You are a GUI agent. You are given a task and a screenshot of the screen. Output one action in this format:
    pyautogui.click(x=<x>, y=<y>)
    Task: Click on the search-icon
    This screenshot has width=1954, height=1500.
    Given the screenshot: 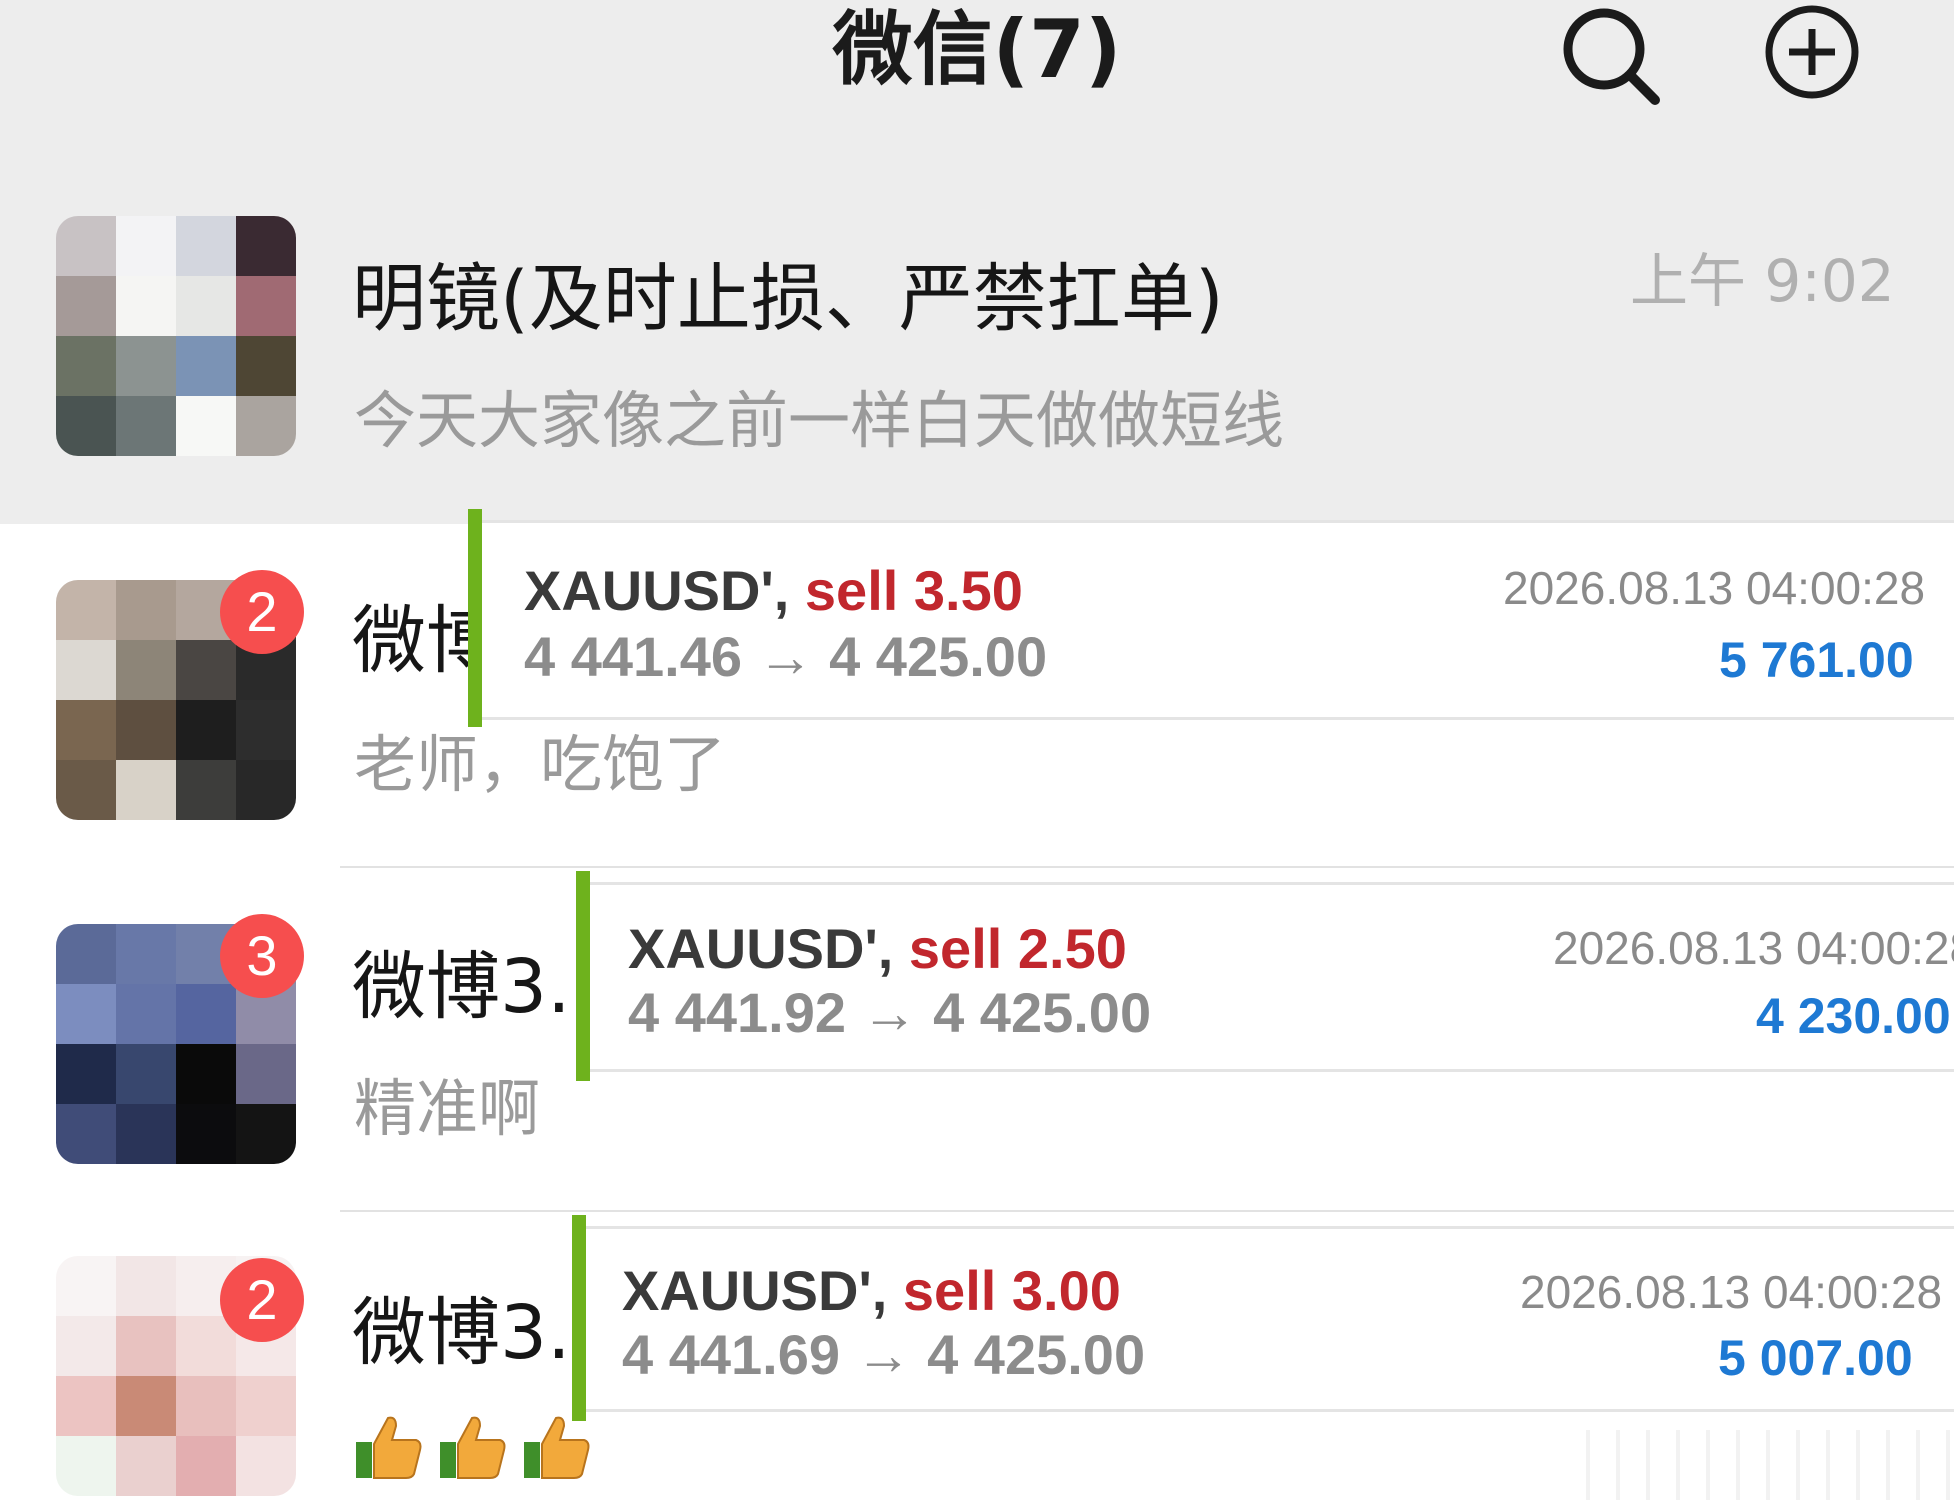 What is the action you would take?
    pyautogui.click(x=1610, y=56)
    